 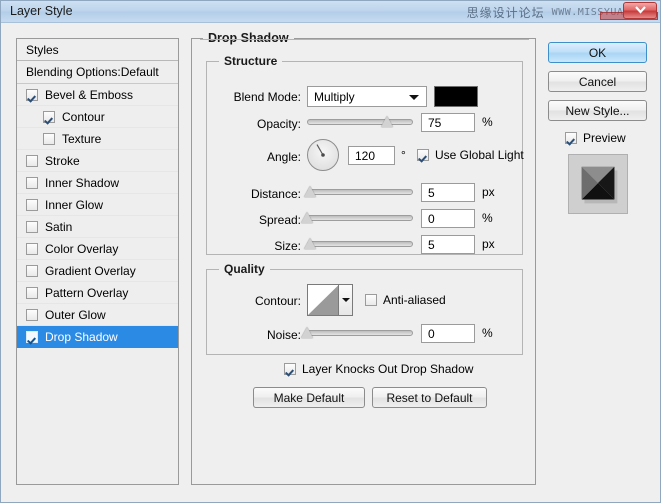 I want to click on make-default-button: Make Default, so click(x=309, y=397).